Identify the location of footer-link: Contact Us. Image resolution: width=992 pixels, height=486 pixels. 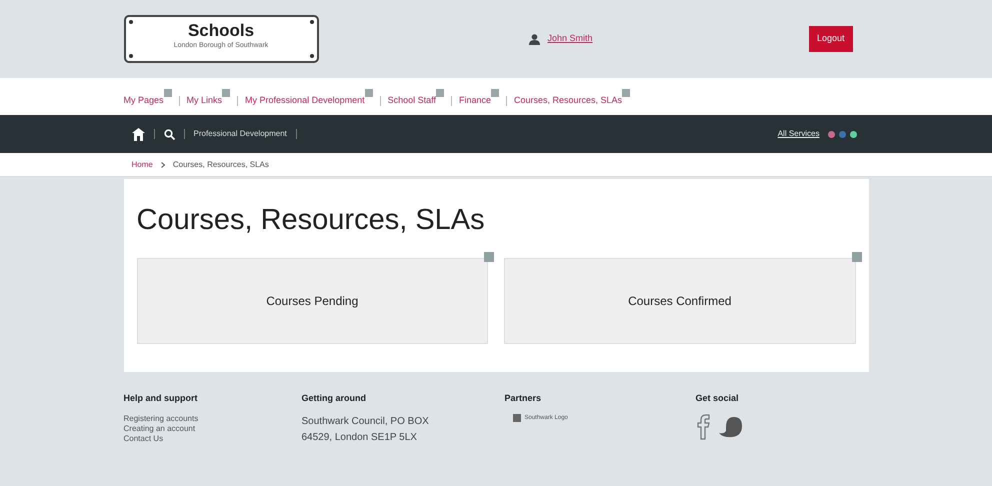
(213, 439).